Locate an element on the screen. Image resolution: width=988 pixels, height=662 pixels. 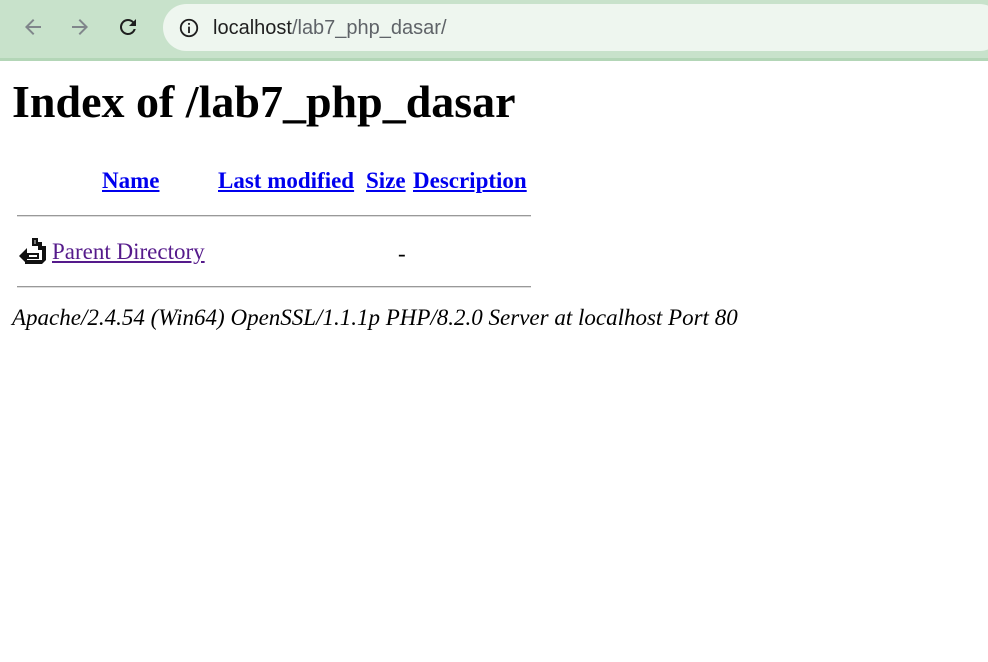
forward-button is located at coordinates (80, 27).